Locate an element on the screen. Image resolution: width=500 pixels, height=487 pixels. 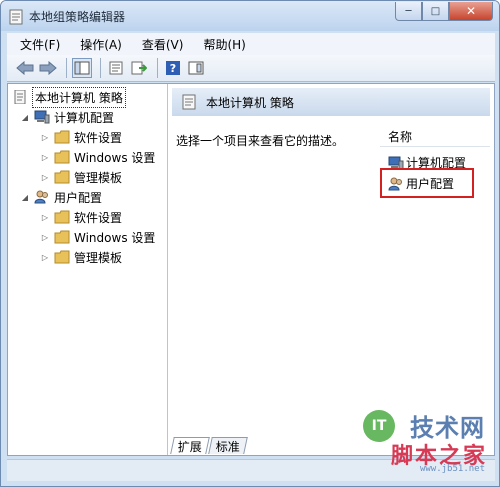
forward-button is located at coordinates (48, 68).